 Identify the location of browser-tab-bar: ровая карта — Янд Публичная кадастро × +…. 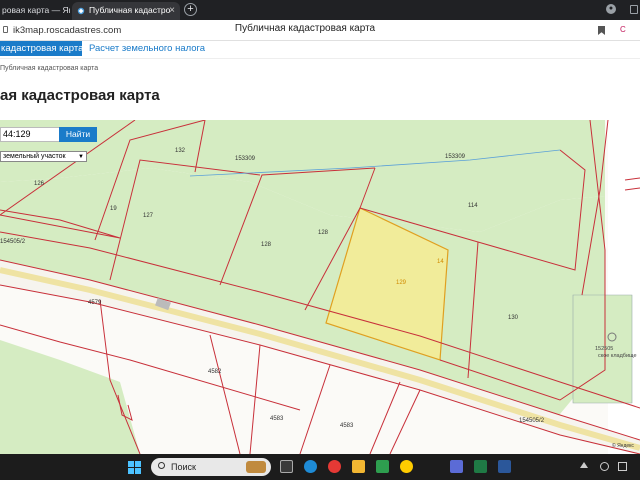
(320, 10).